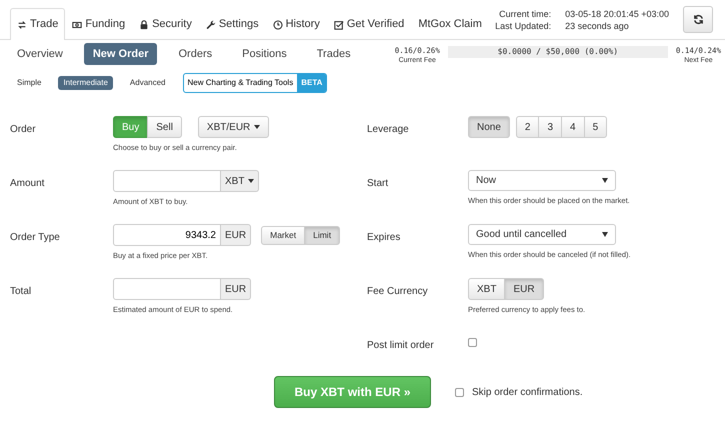 This screenshot has height=422, width=725. What do you see at coordinates (40, 54) in the screenshot?
I see `sub-tab: Overview` at bounding box center [40, 54].